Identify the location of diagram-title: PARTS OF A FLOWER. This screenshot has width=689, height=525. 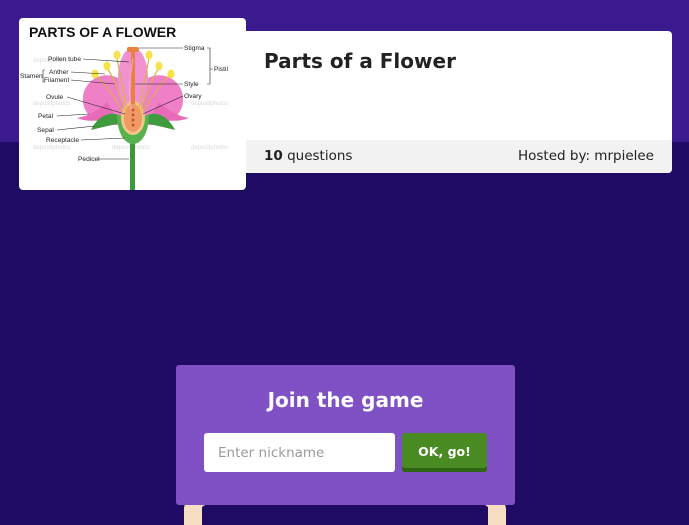
(102, 32).